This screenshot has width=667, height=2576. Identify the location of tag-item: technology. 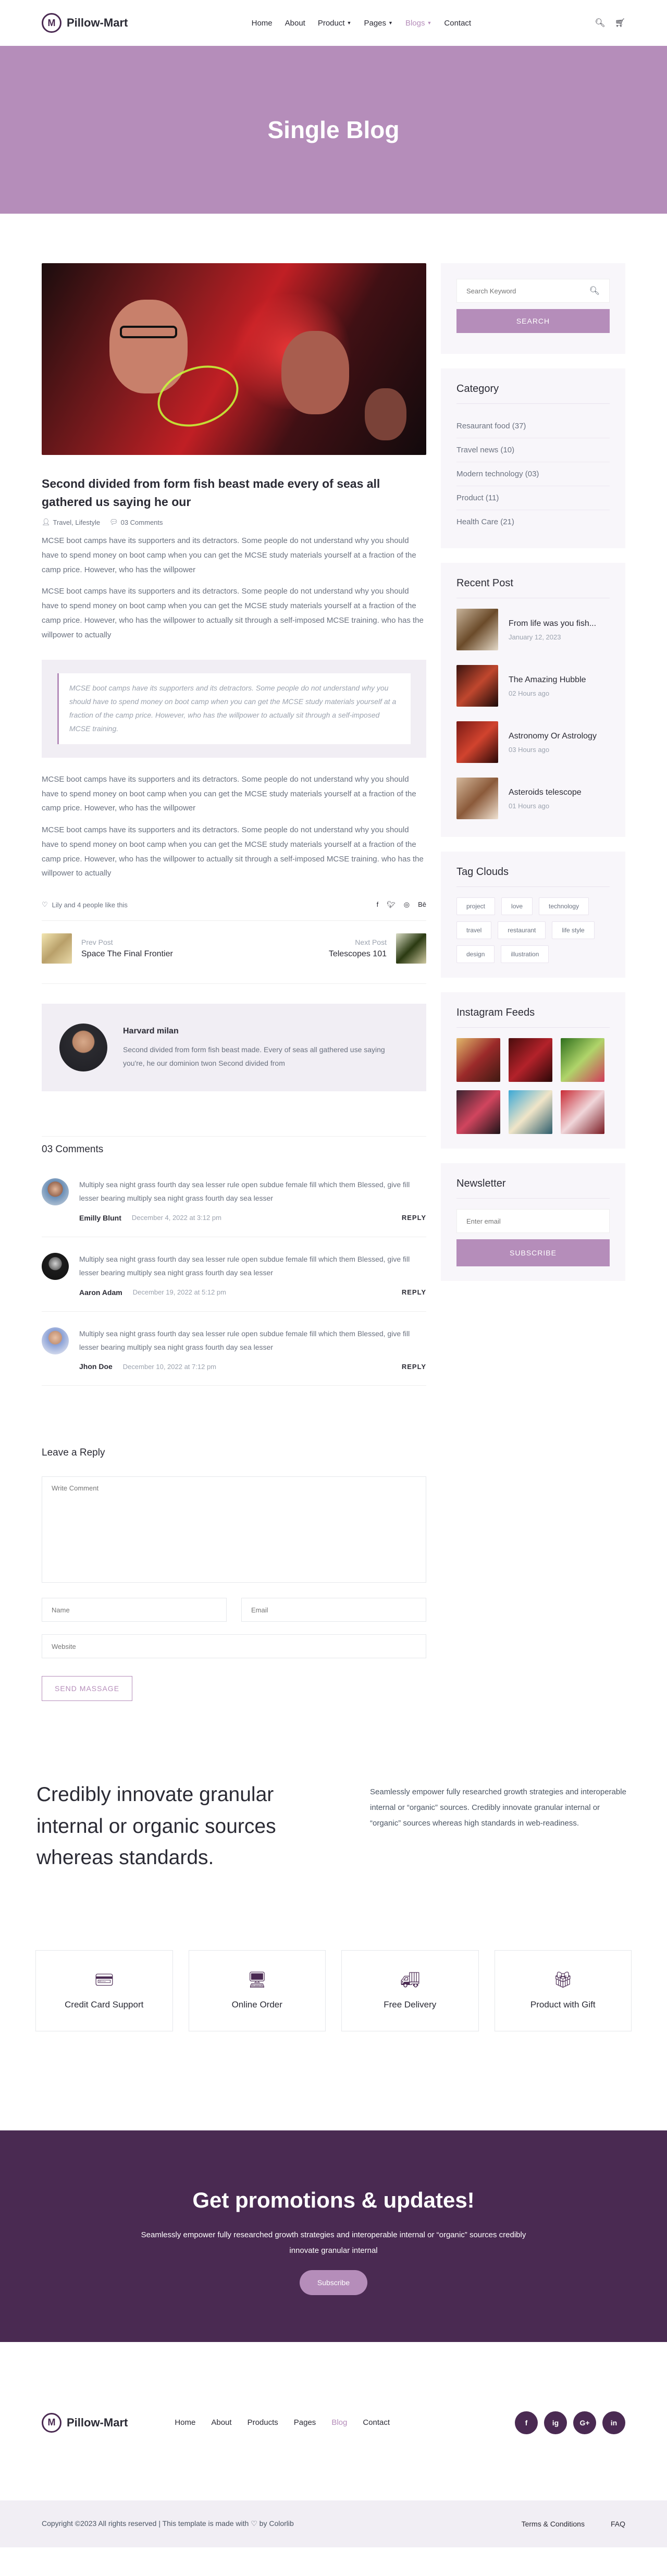
(564, 906).